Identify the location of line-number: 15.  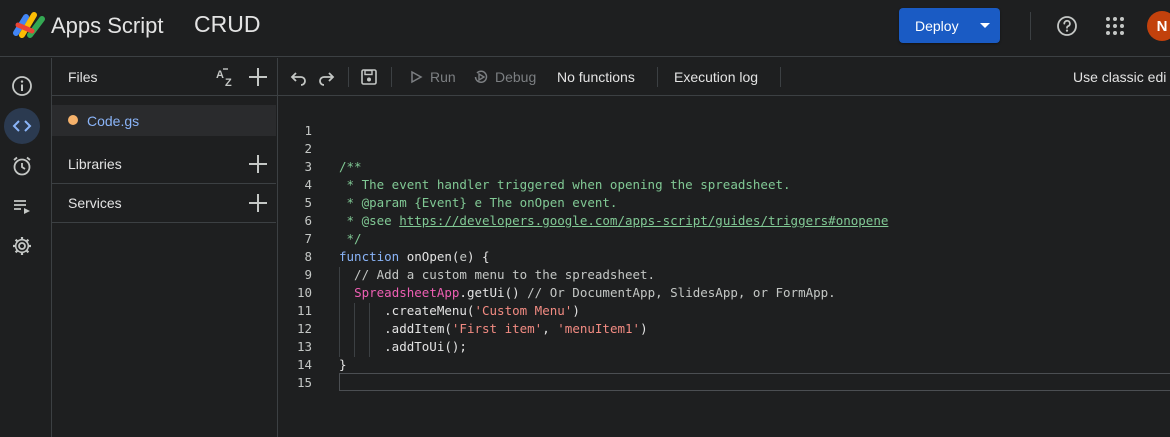
(304, 382).